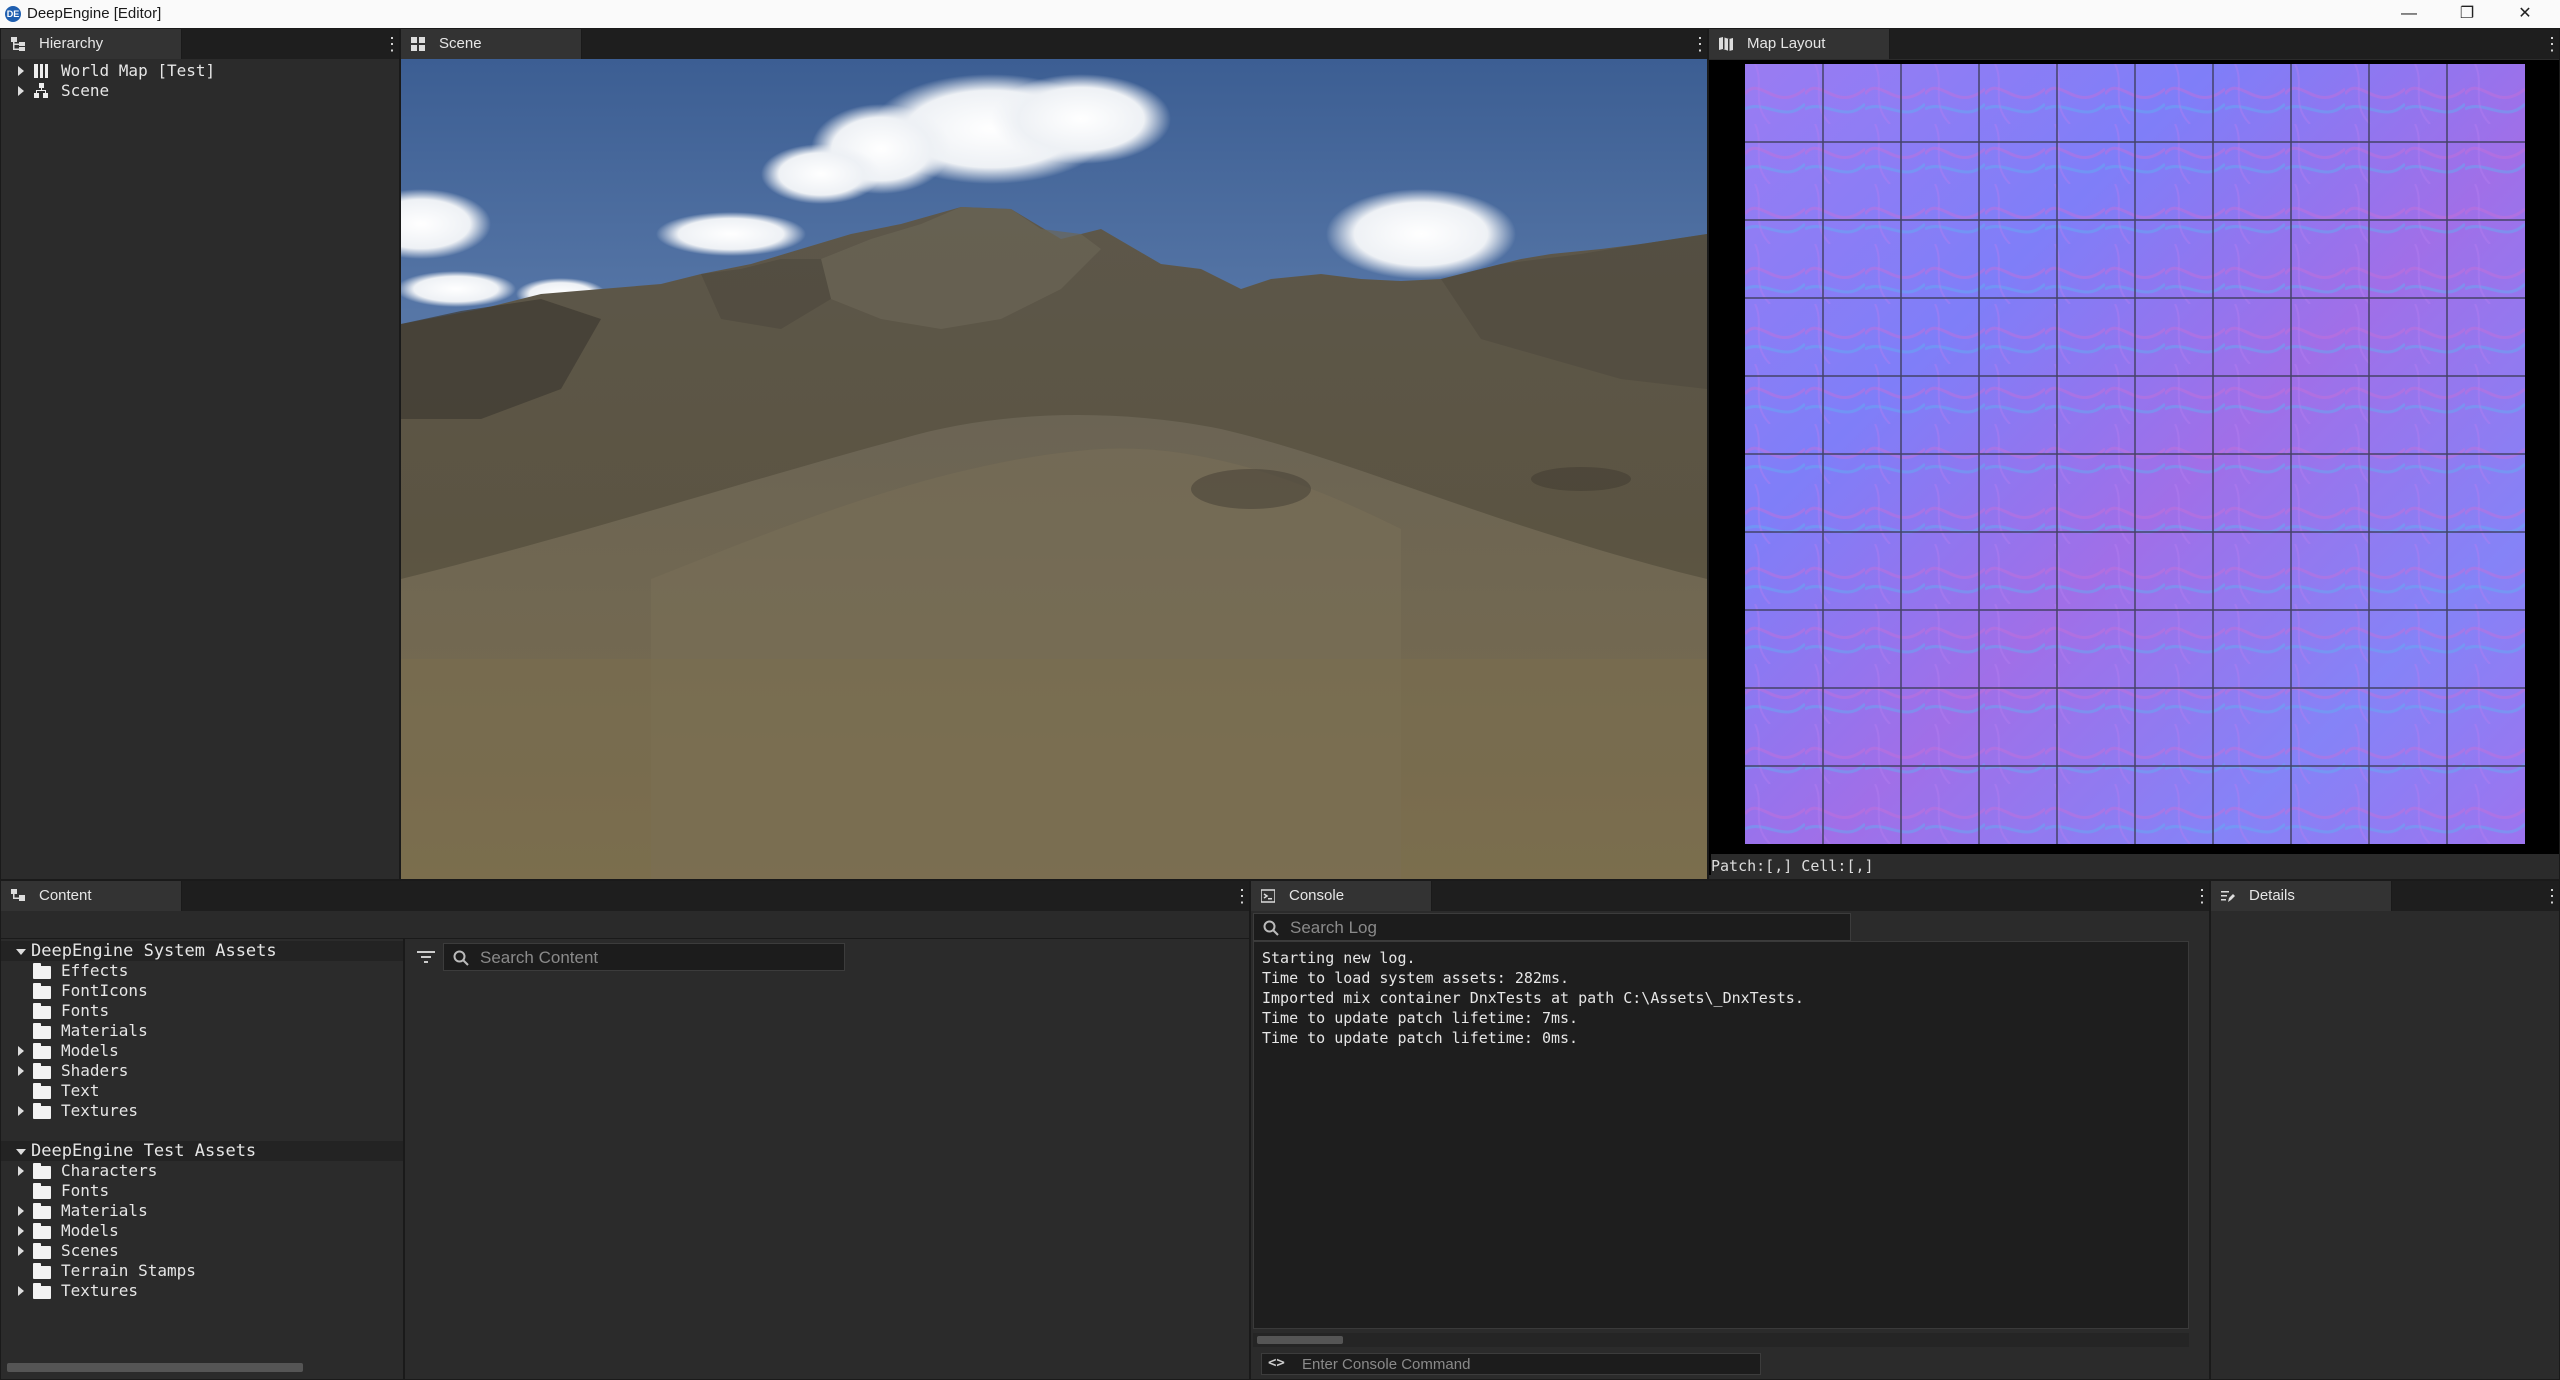 The image size is (2560, 1380). I want to click on console-command-placeholder: Enter Console Command, so click(1386, 1364).